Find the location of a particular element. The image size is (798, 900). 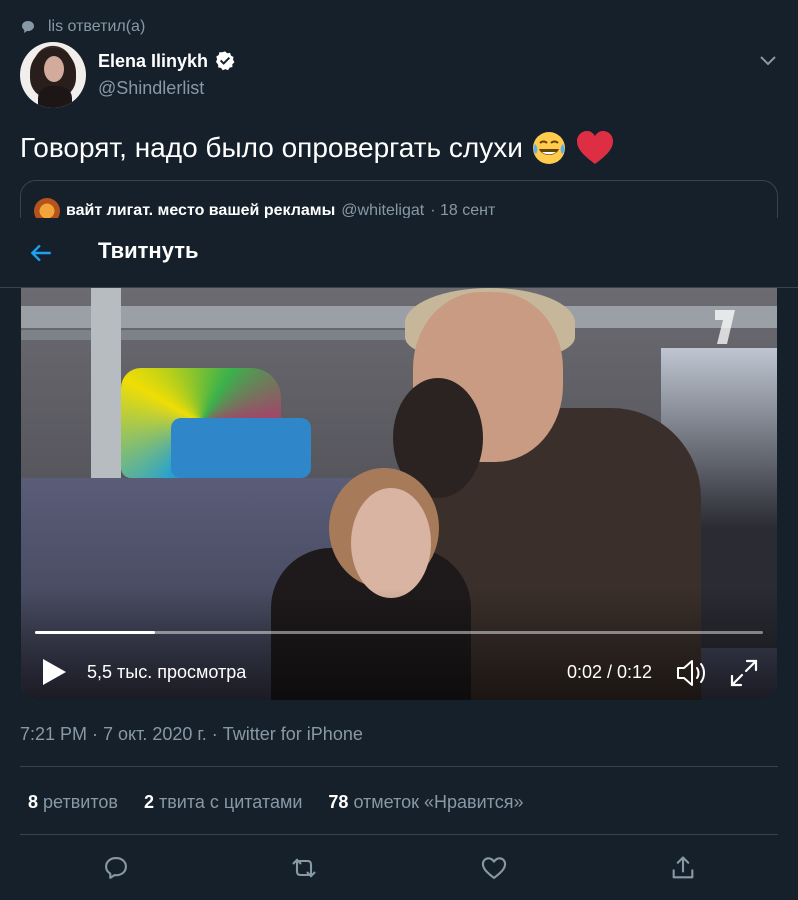

author-name-row: Elena Ilinykh is located at coordinates (167, 61).